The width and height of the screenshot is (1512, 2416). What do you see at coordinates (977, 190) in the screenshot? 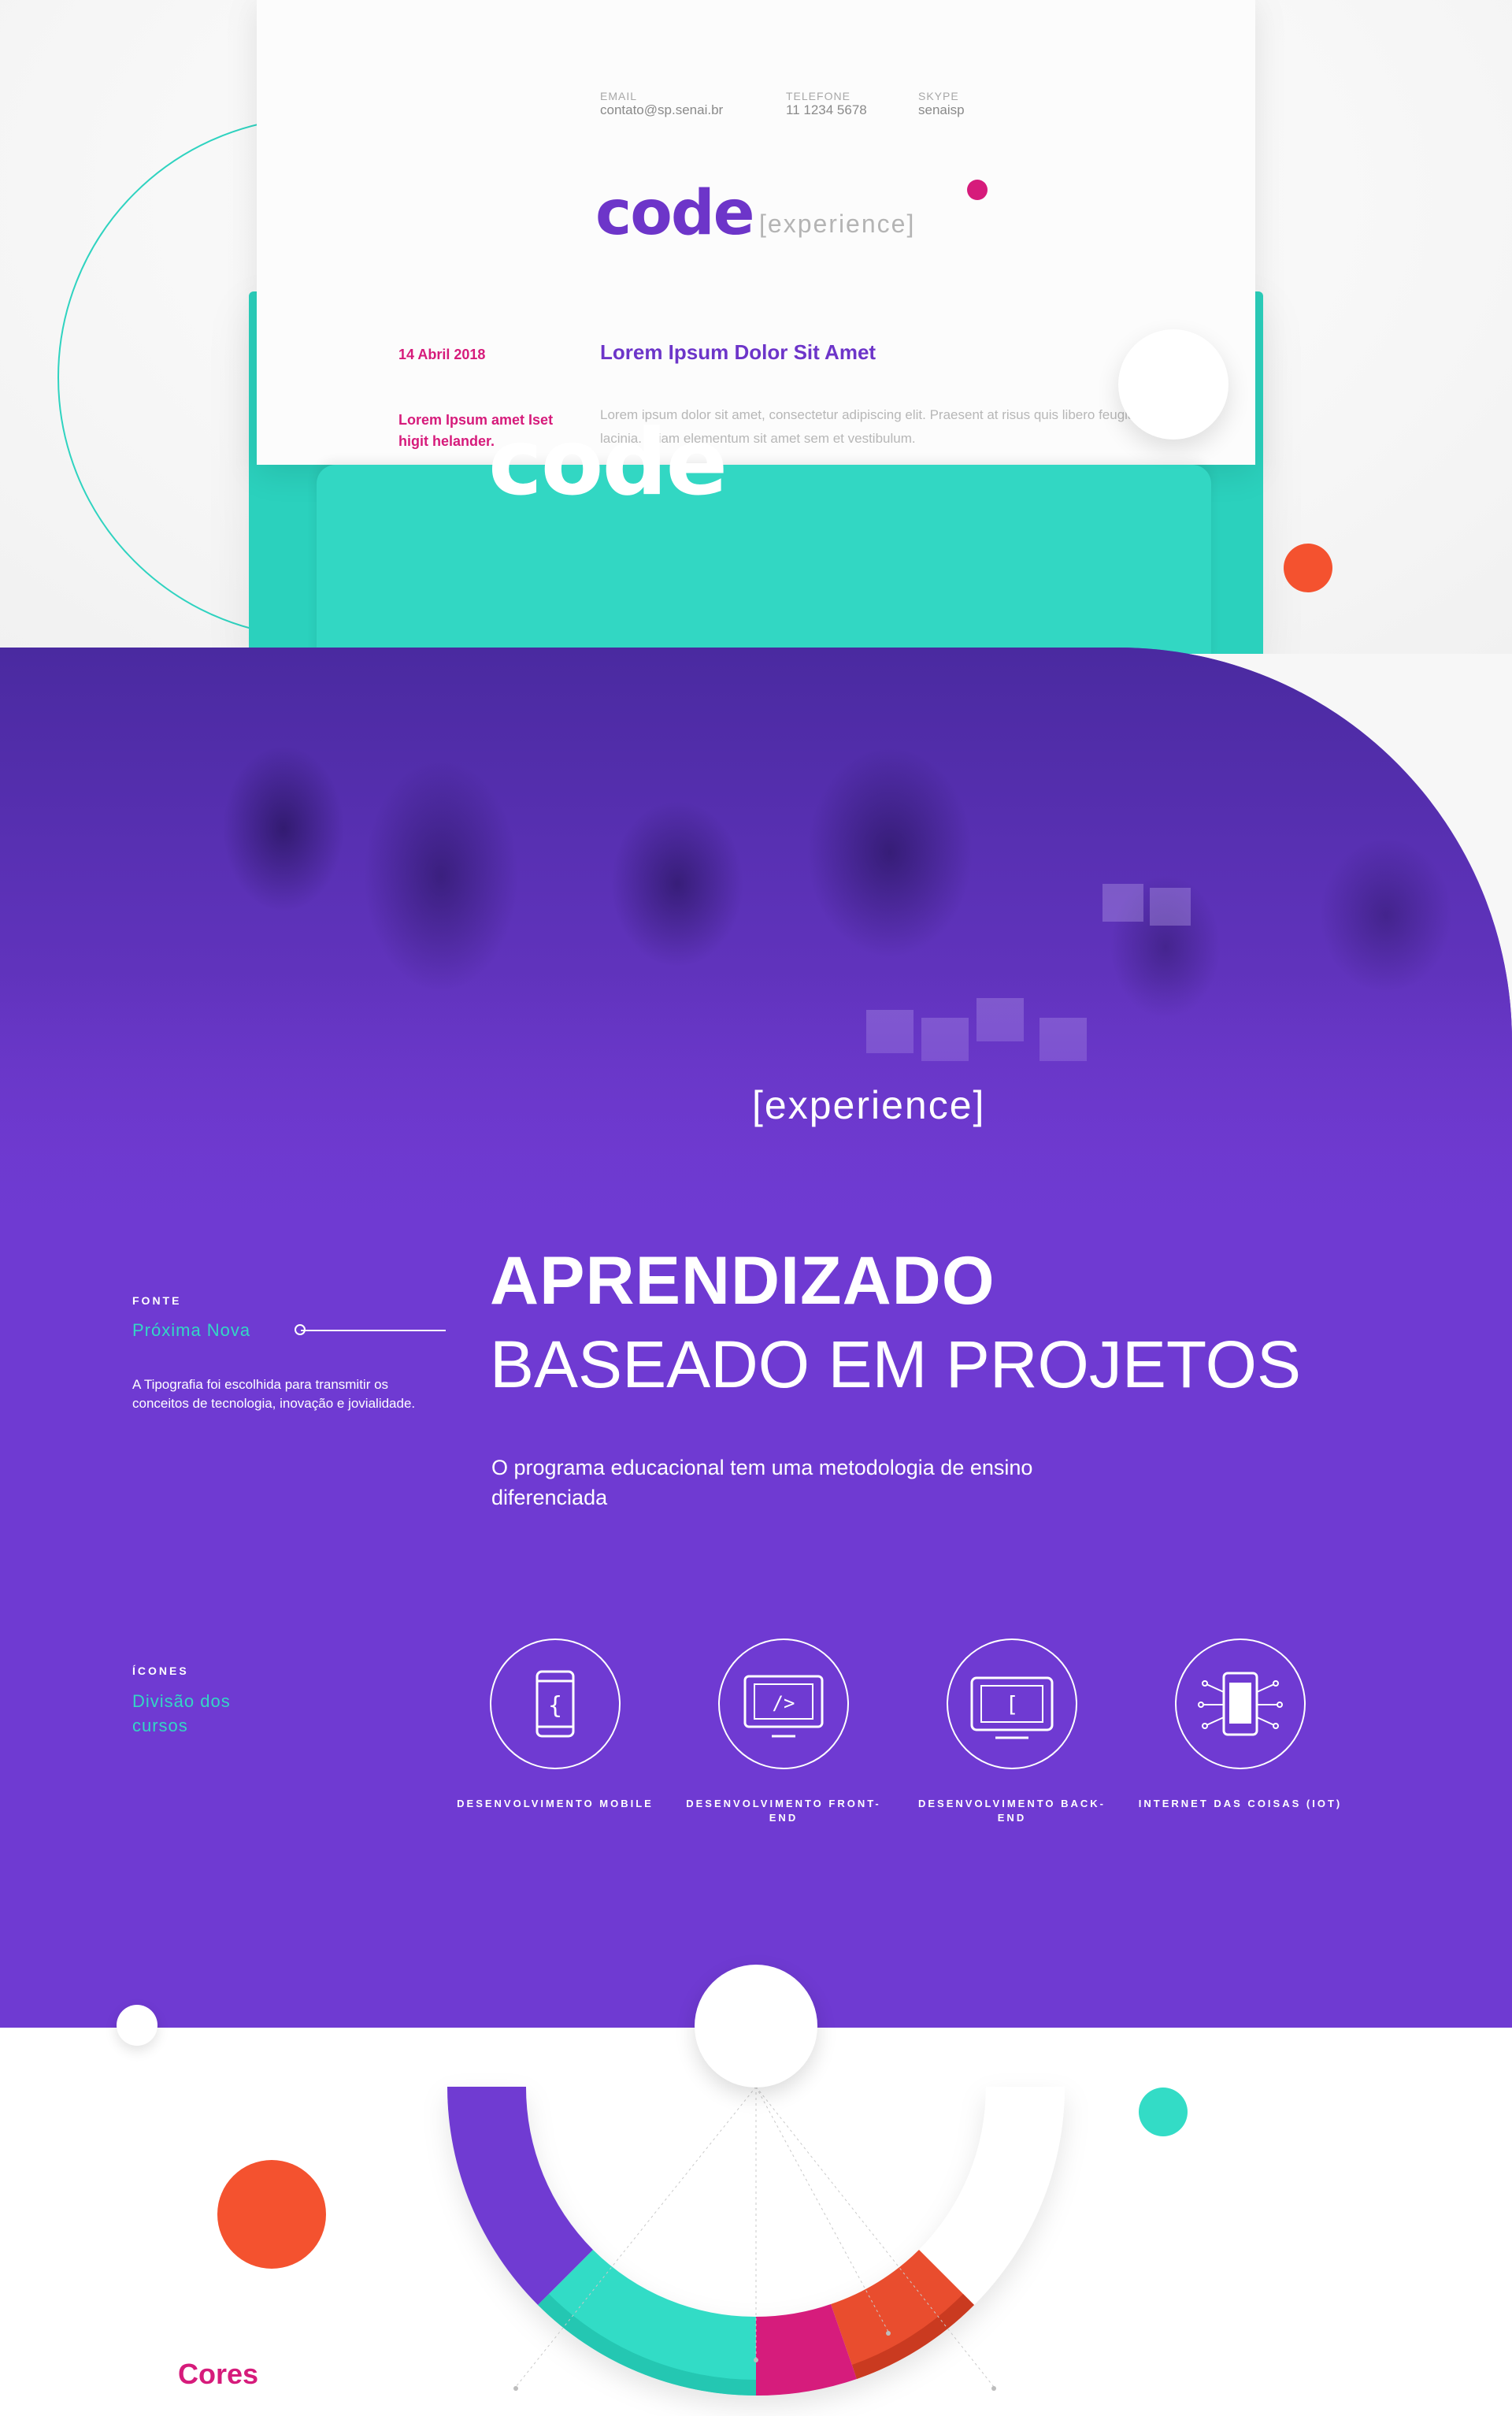
I see `magenta-dot` at bounding box center [977, 190].